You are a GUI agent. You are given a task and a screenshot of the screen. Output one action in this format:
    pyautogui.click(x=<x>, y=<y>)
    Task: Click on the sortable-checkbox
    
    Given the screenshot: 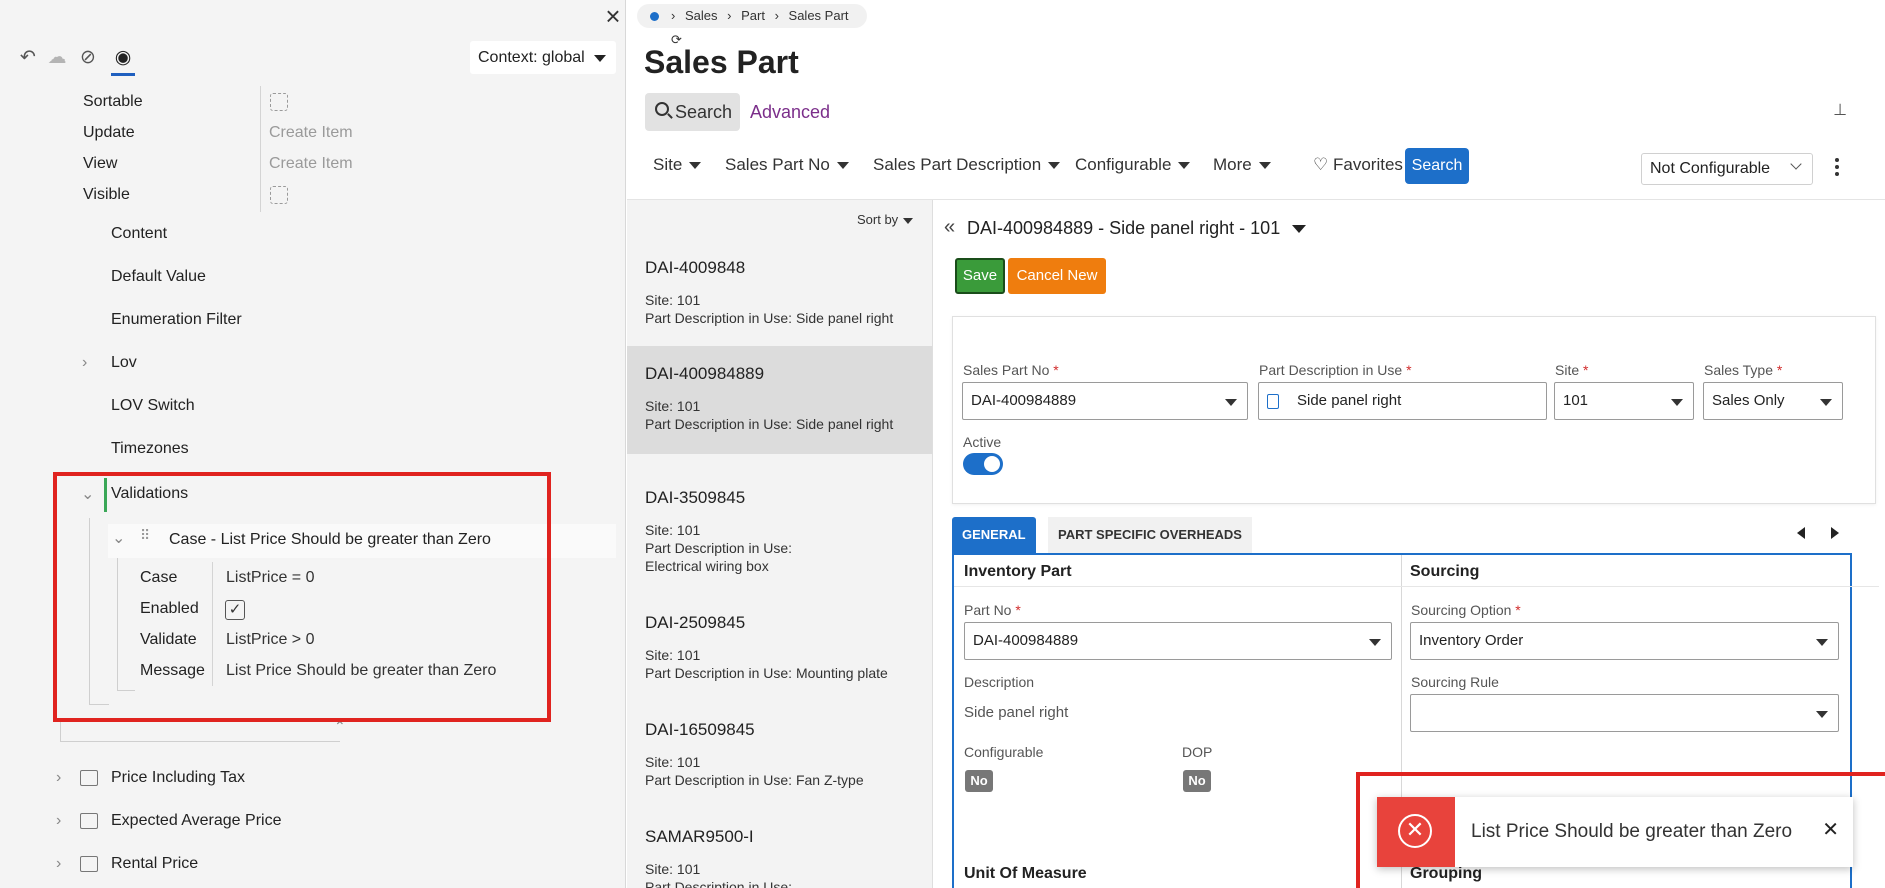 What is the action you would take?
    pyautogui.click(x=279, y=102)
    